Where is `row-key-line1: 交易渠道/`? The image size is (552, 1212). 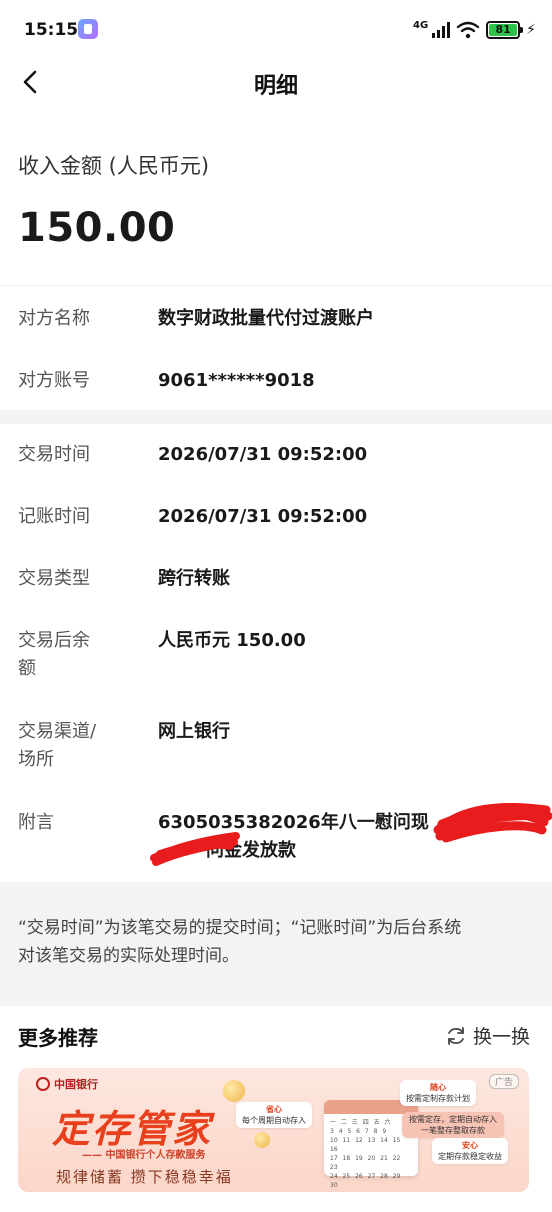
row-key-line1: 交易渠道/ is located at coordinates (57, 731).